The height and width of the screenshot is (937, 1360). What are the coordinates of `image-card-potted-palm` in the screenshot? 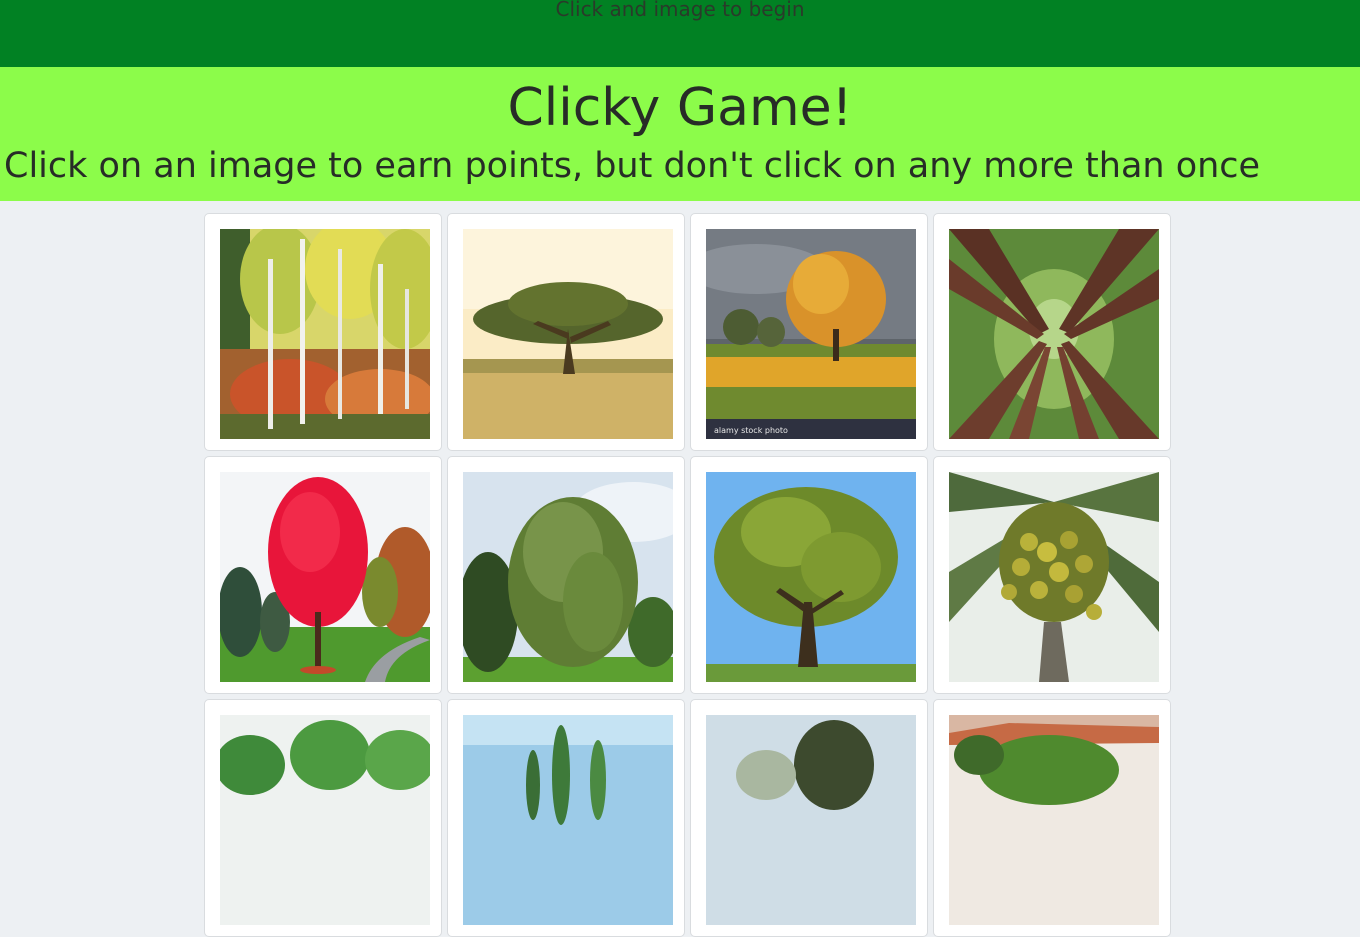 It's located at (1052, 818).